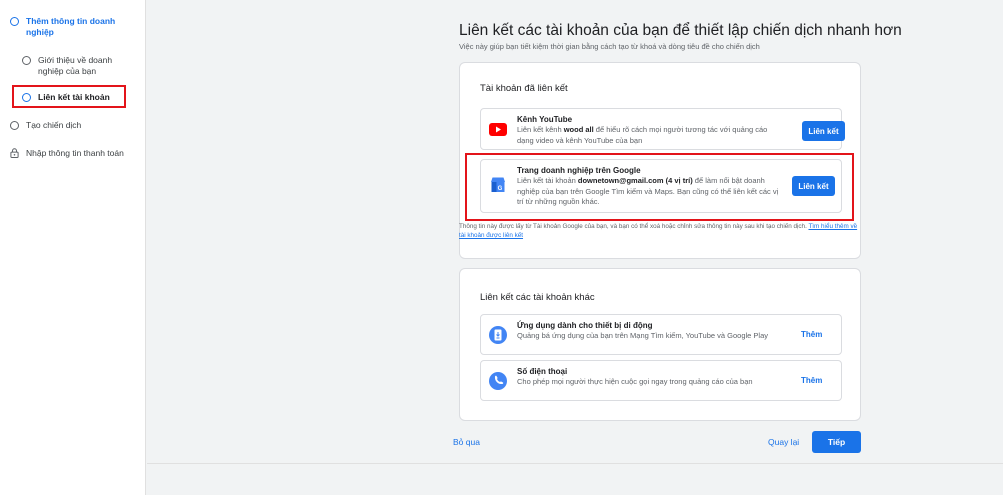 This screenshot has height=495, width=1003. I want to click on back-link: Quay lại, so click(783, 442).